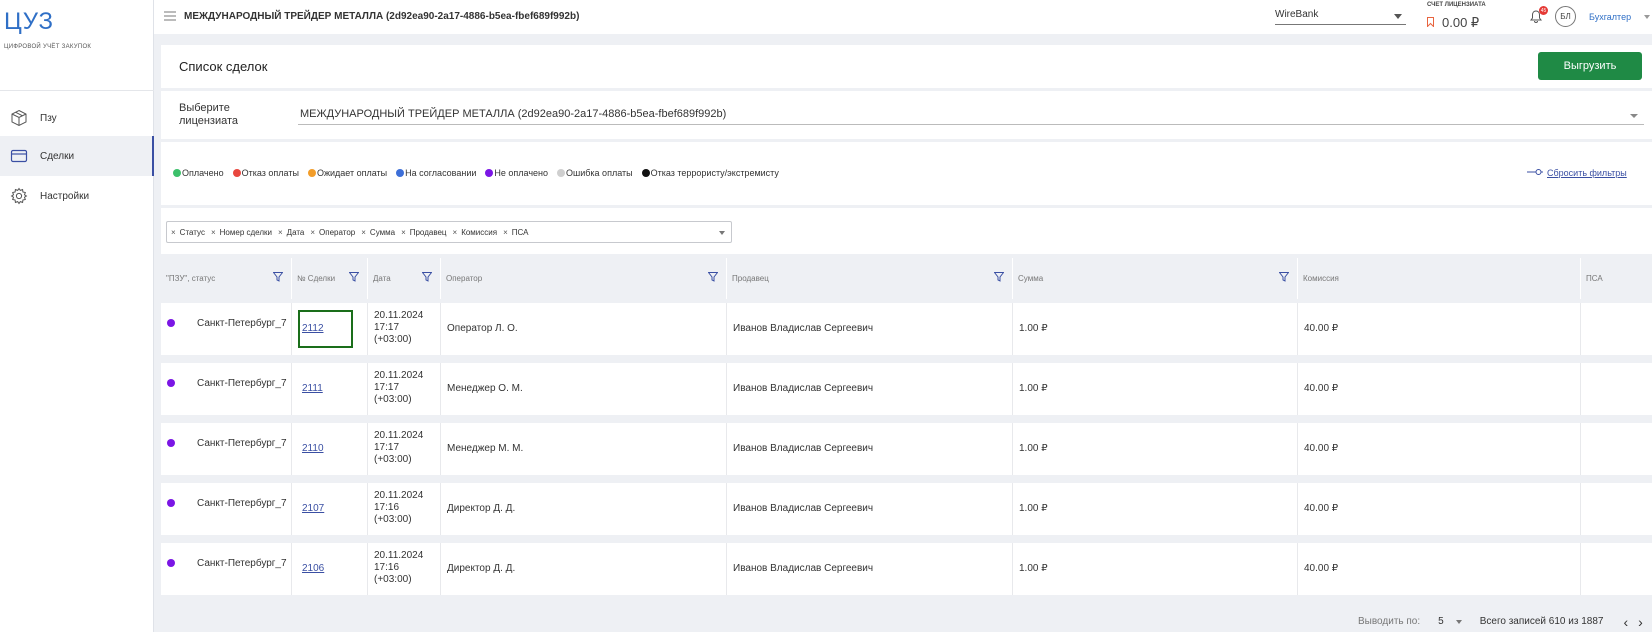  What do you see at coordinates (325, 329) in the screenshot?
I see `focus-outline` at bounding box center [325, 329].